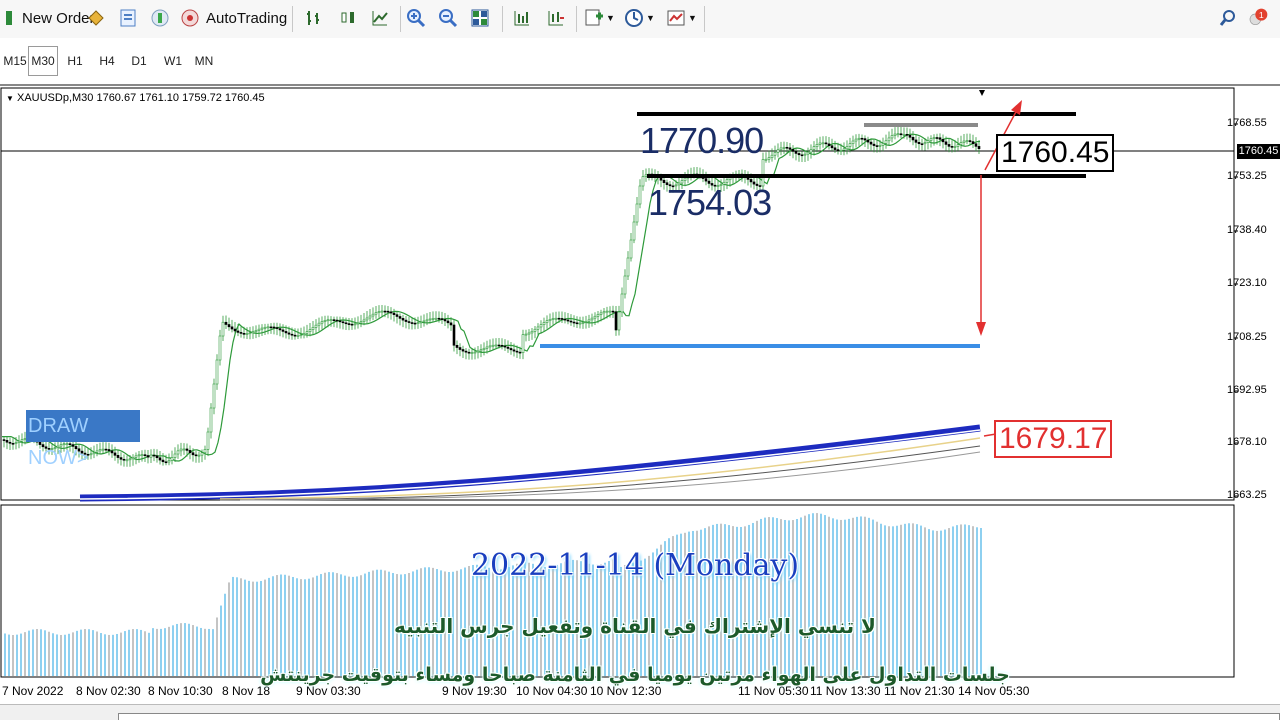  I want to click on time-axis-label: 8 Nov 02:30, so click(108, 691).